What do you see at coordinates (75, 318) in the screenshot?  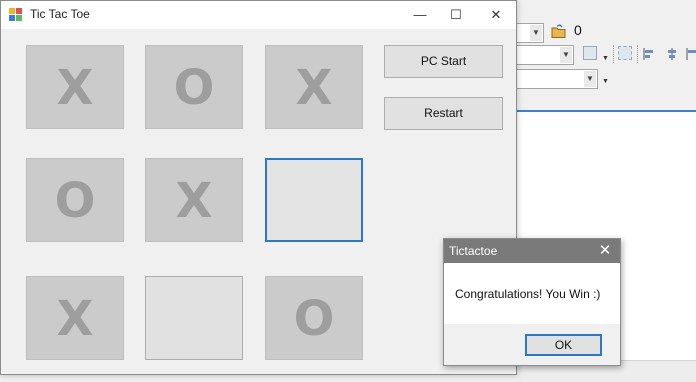 I see `board-cell-7: X` at bounding box center [75, 318].